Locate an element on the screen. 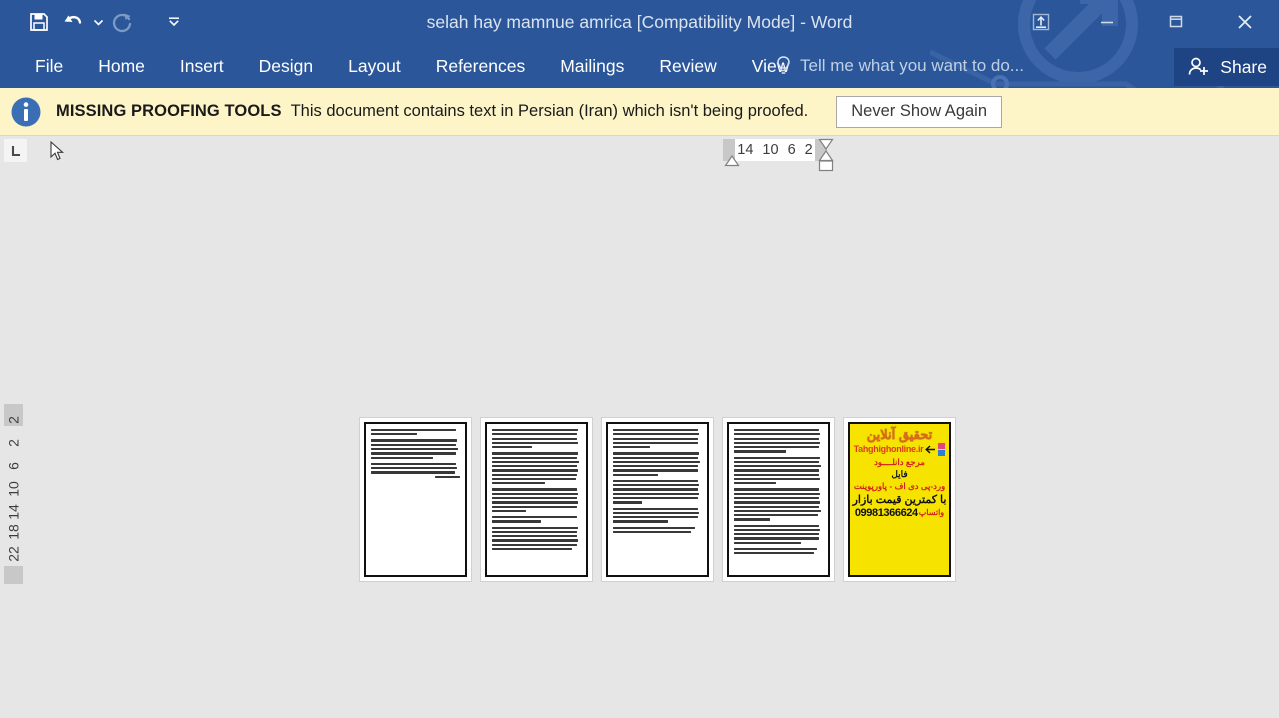 The height and width of the screenshot is (718, 1279). share-label: Share is located at coordinates (1243, 66).